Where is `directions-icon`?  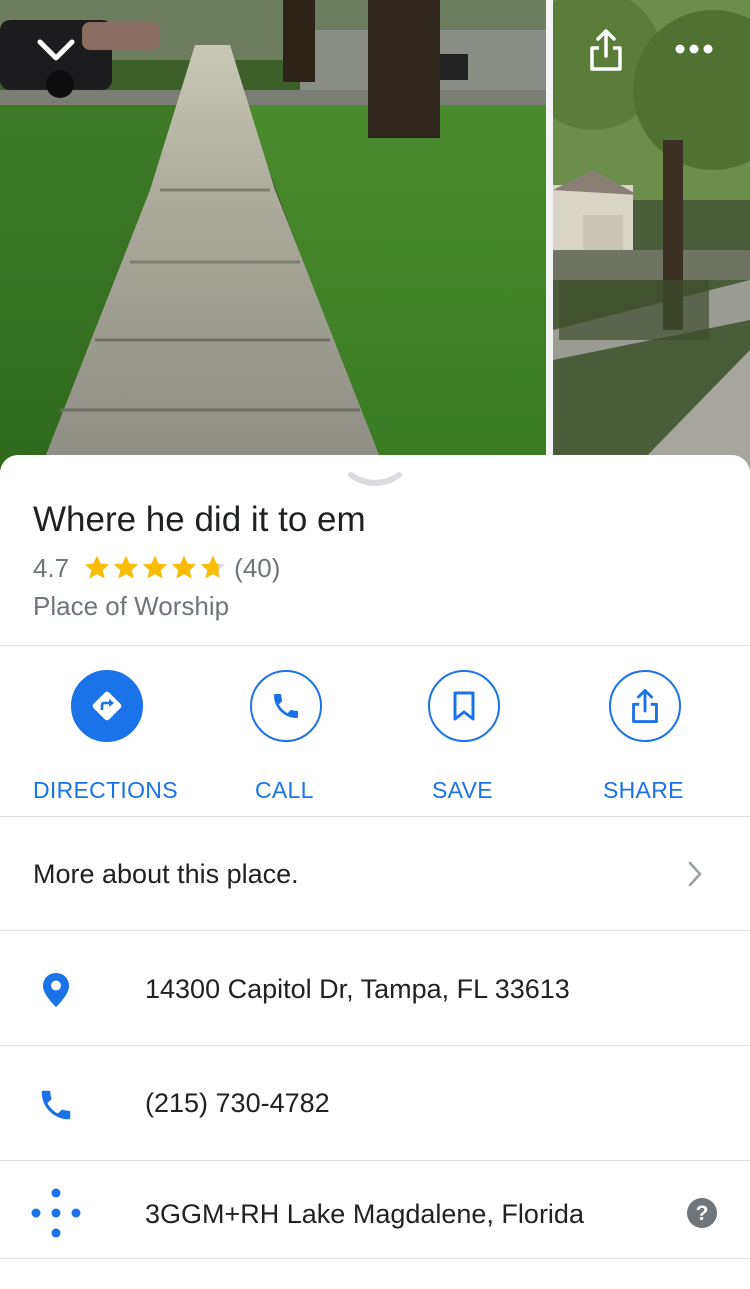
directions-icon is located at coordinates (107, 706).